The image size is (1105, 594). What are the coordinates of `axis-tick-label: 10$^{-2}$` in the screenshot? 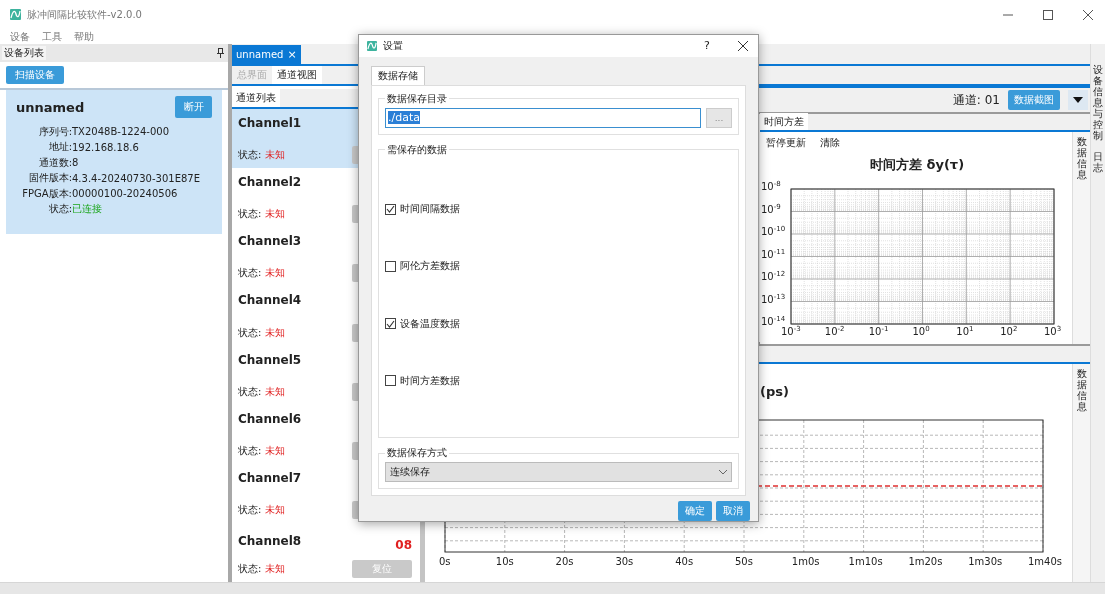 It's located at (834, 331).